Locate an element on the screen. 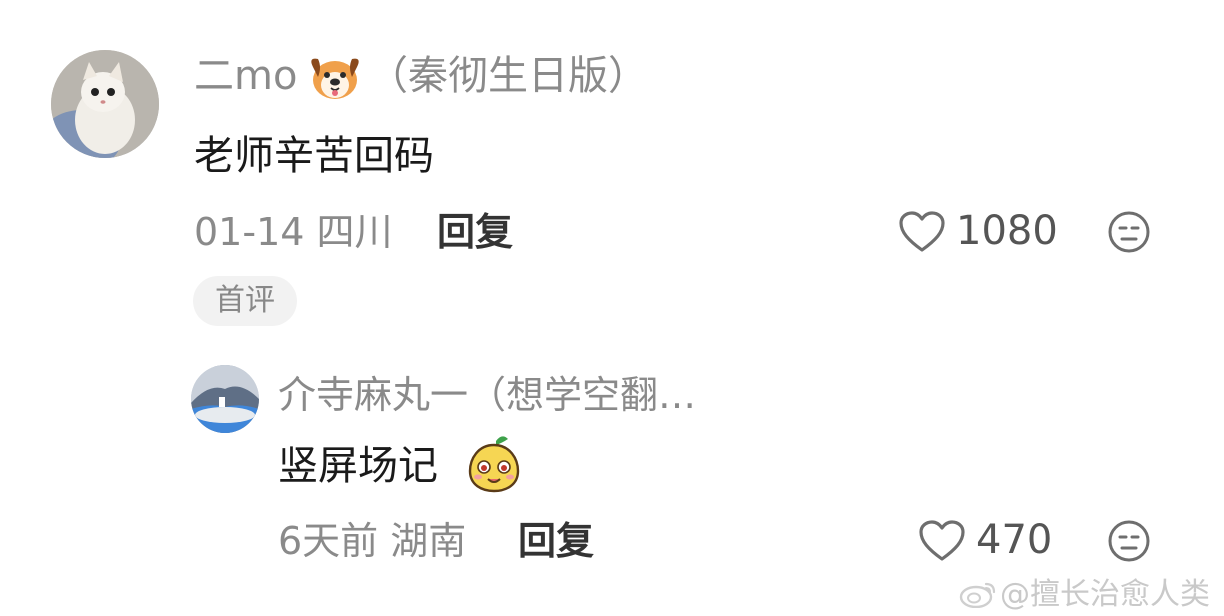 The image size is (1224, 616). landscape-avatar-image is located at coordinates (225, 399).